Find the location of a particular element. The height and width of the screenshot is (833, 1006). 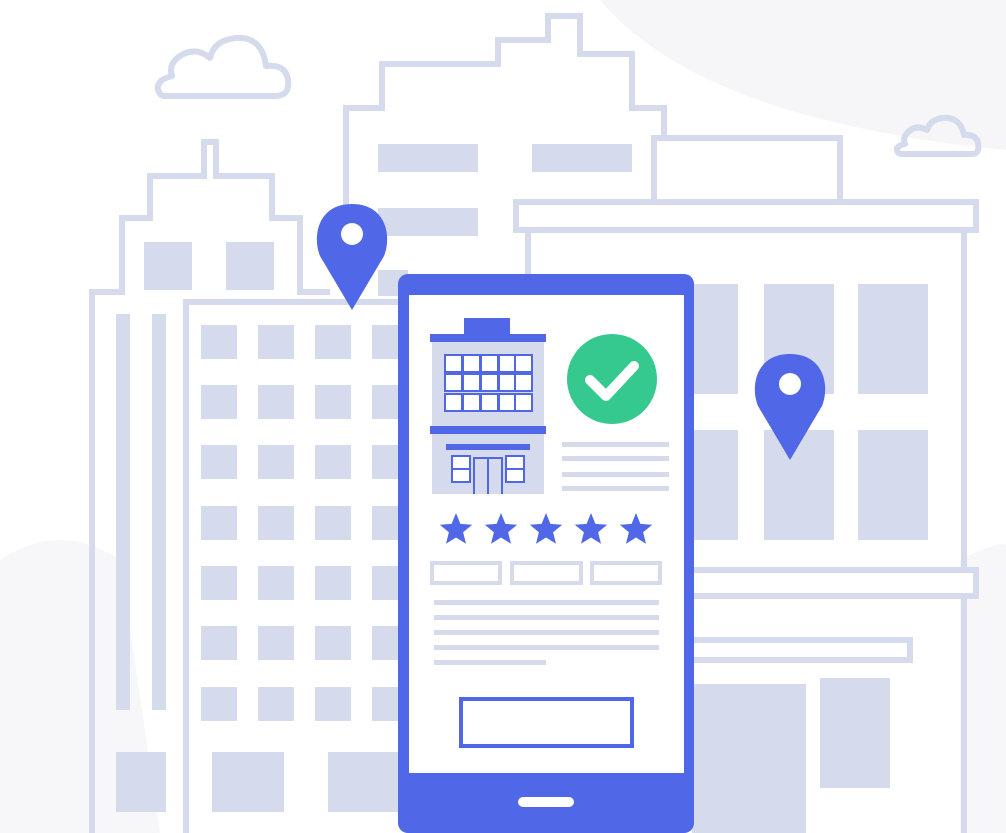

hotel-icon is located at coordinates (488, 406).